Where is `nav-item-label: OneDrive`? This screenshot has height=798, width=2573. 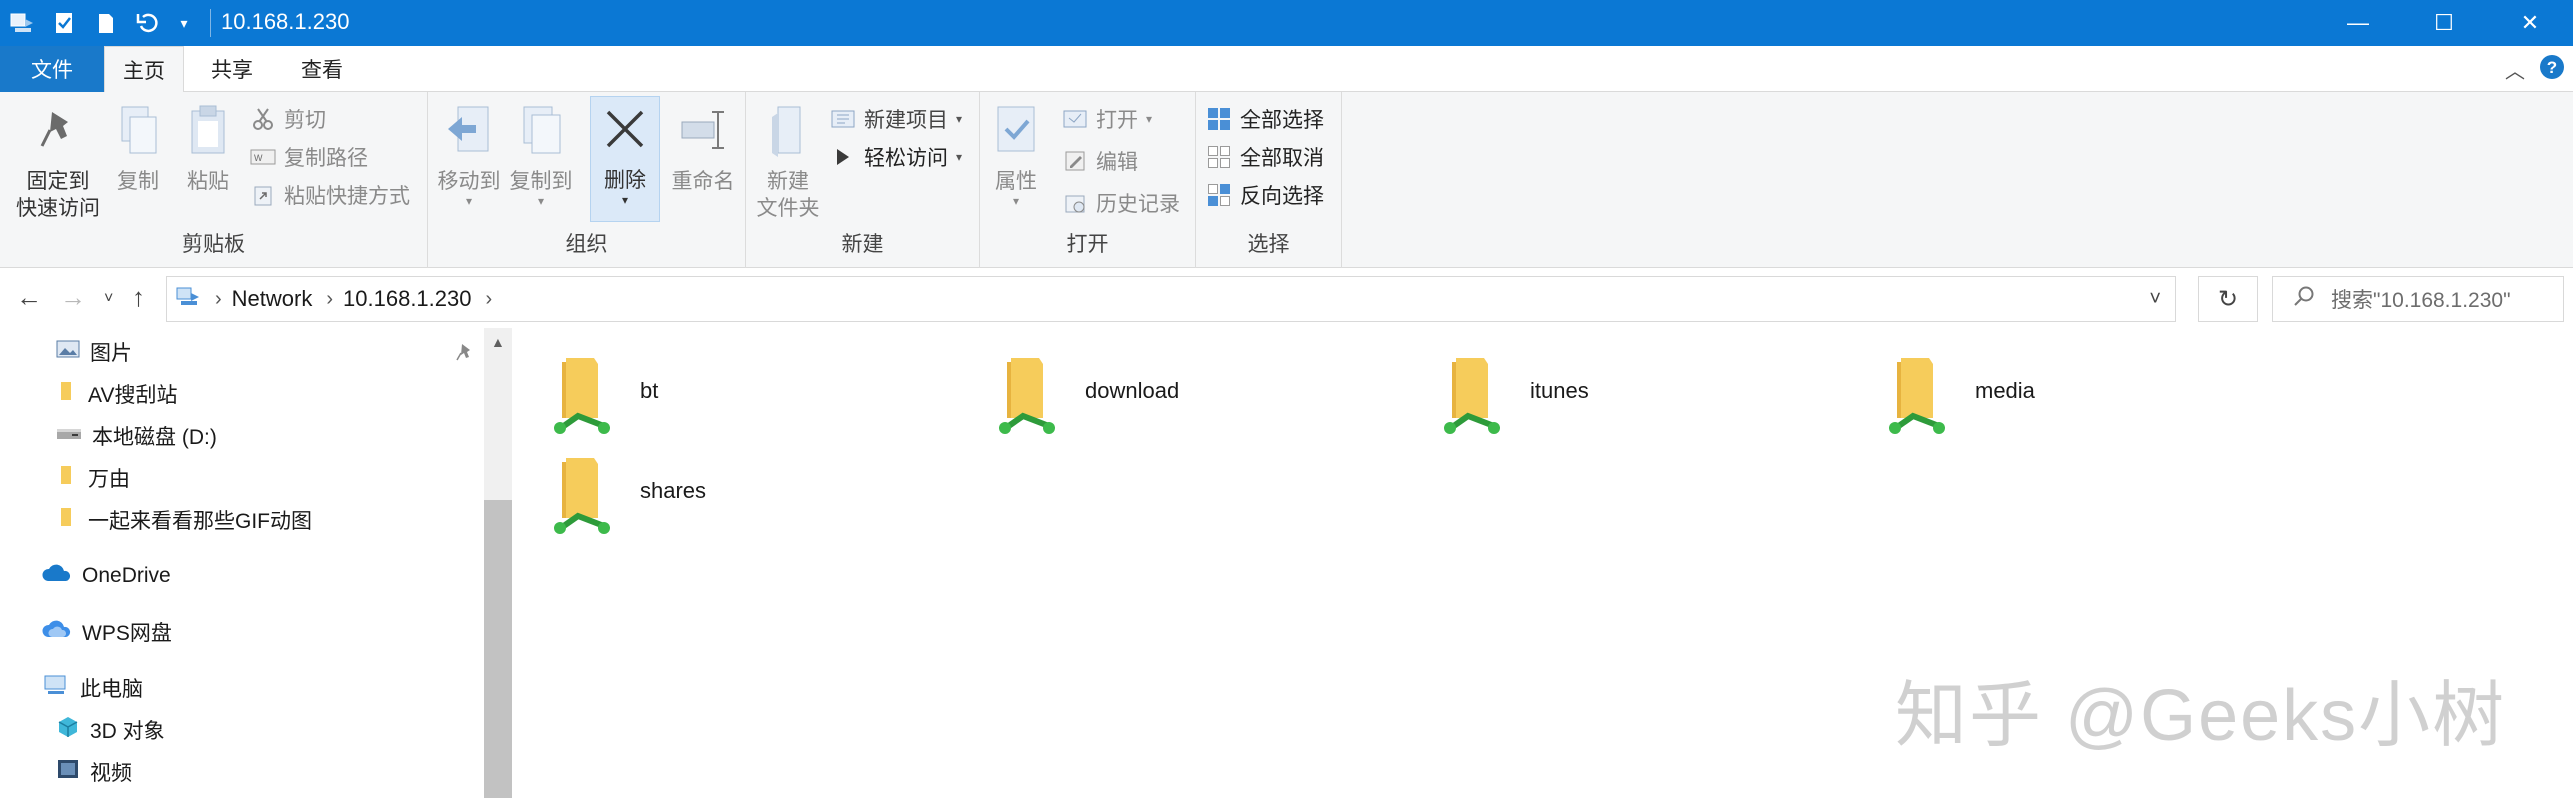 nav-item-label: OneDrive is located at coordinates (126, 575).